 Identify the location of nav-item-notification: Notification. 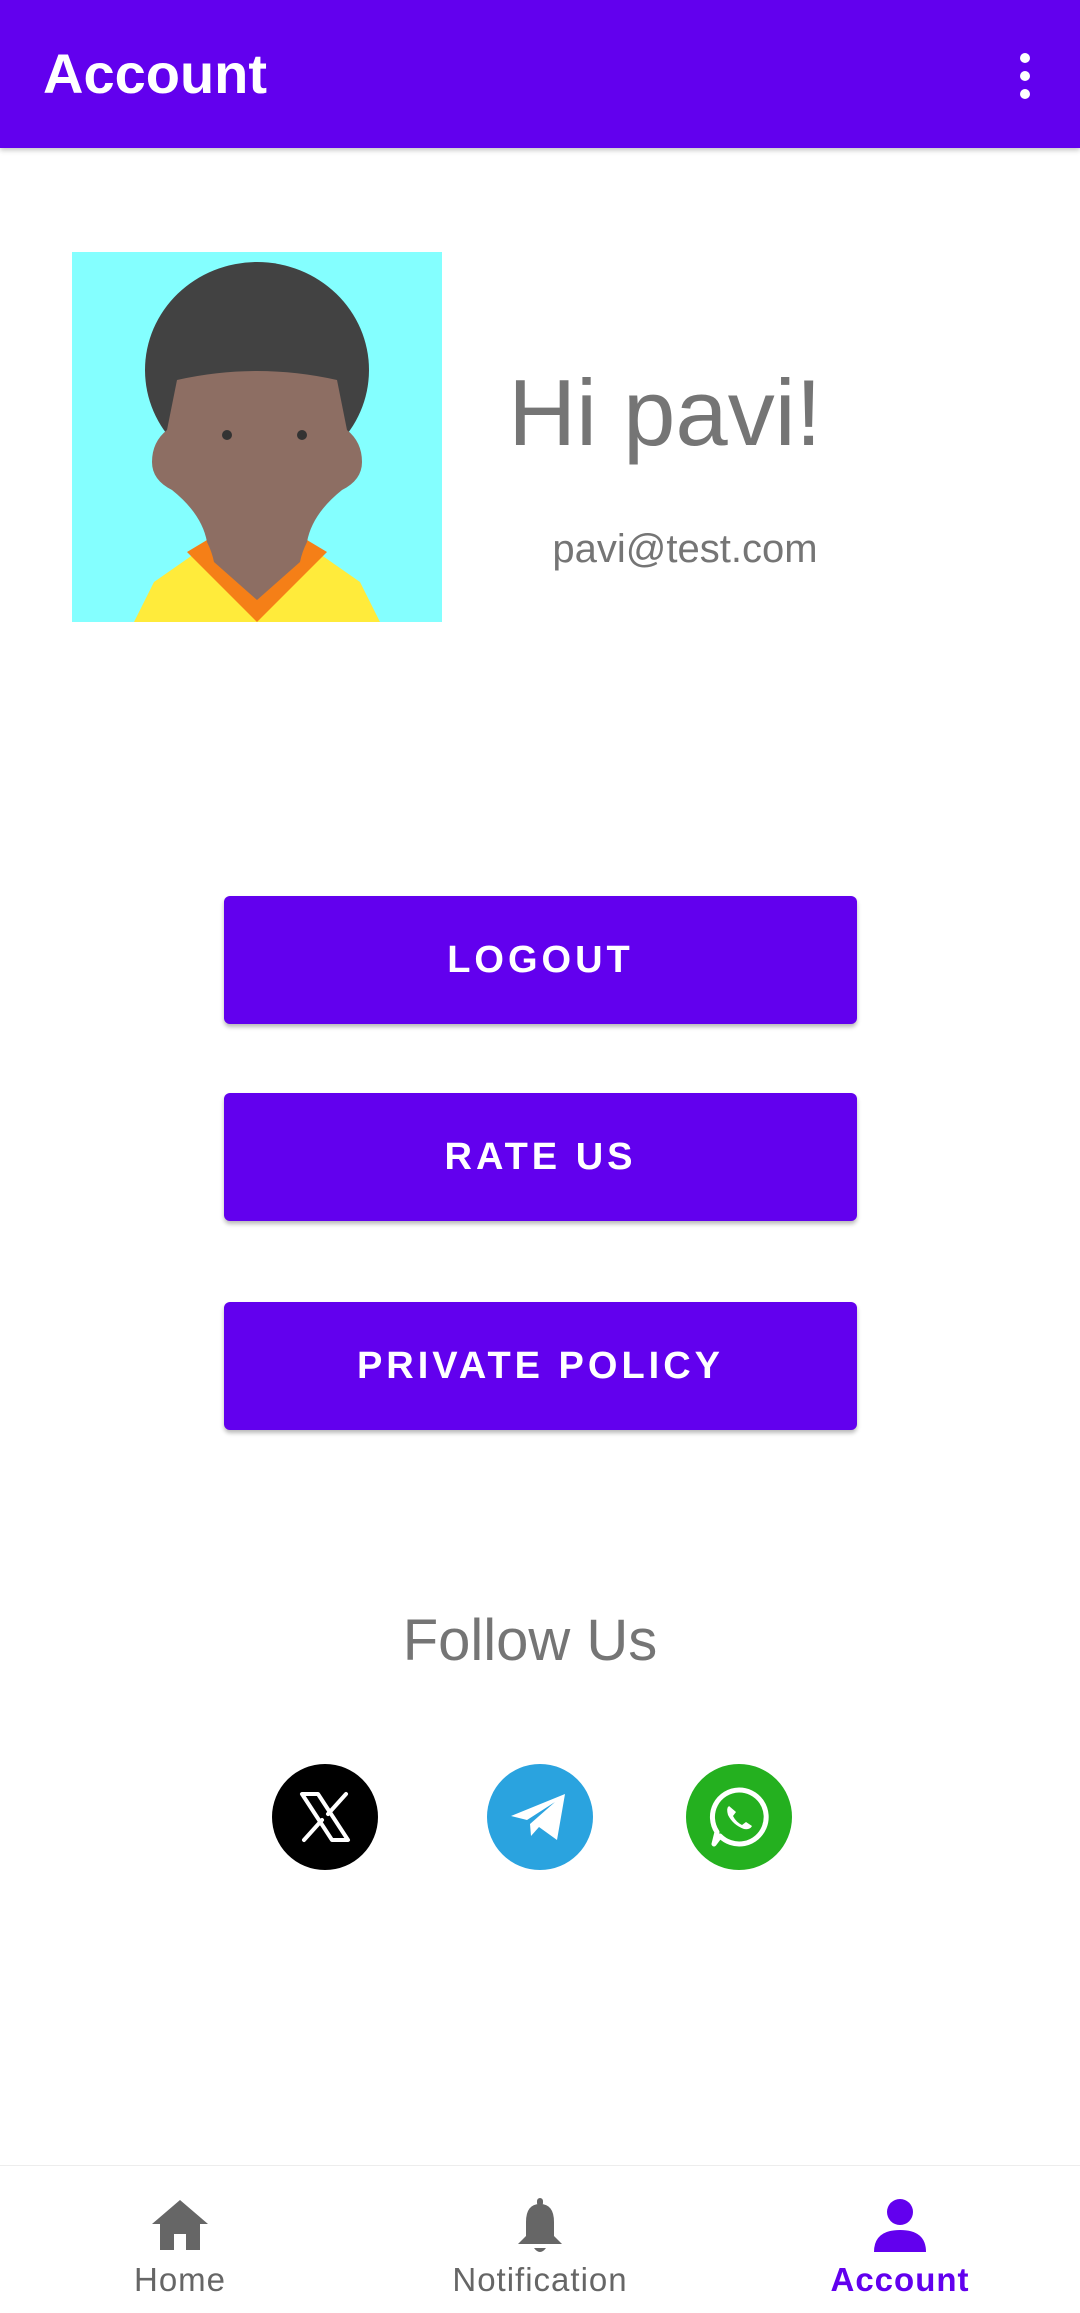
(540, 2239).